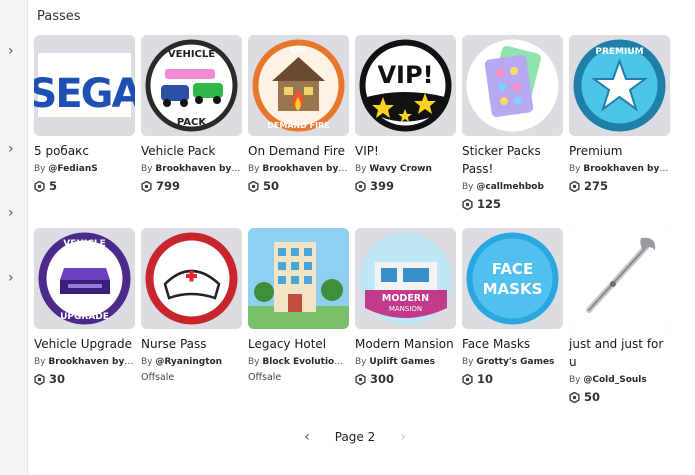 The image size is (695, 475). I want to click on pass-creator: By @Ryanington, so click(191, 362).